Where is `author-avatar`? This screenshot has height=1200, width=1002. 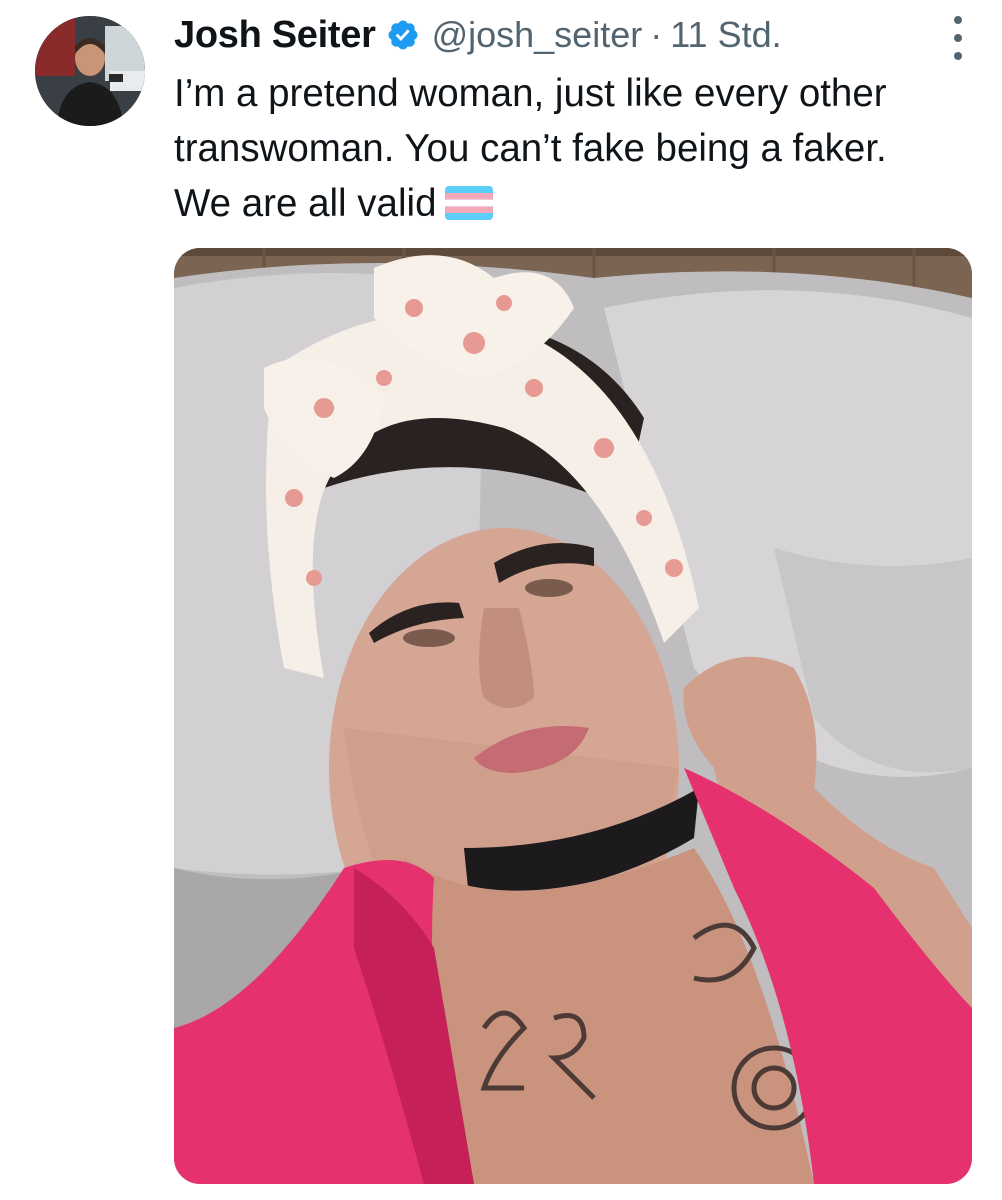
author-avatar is located at coordinates (90, 71).